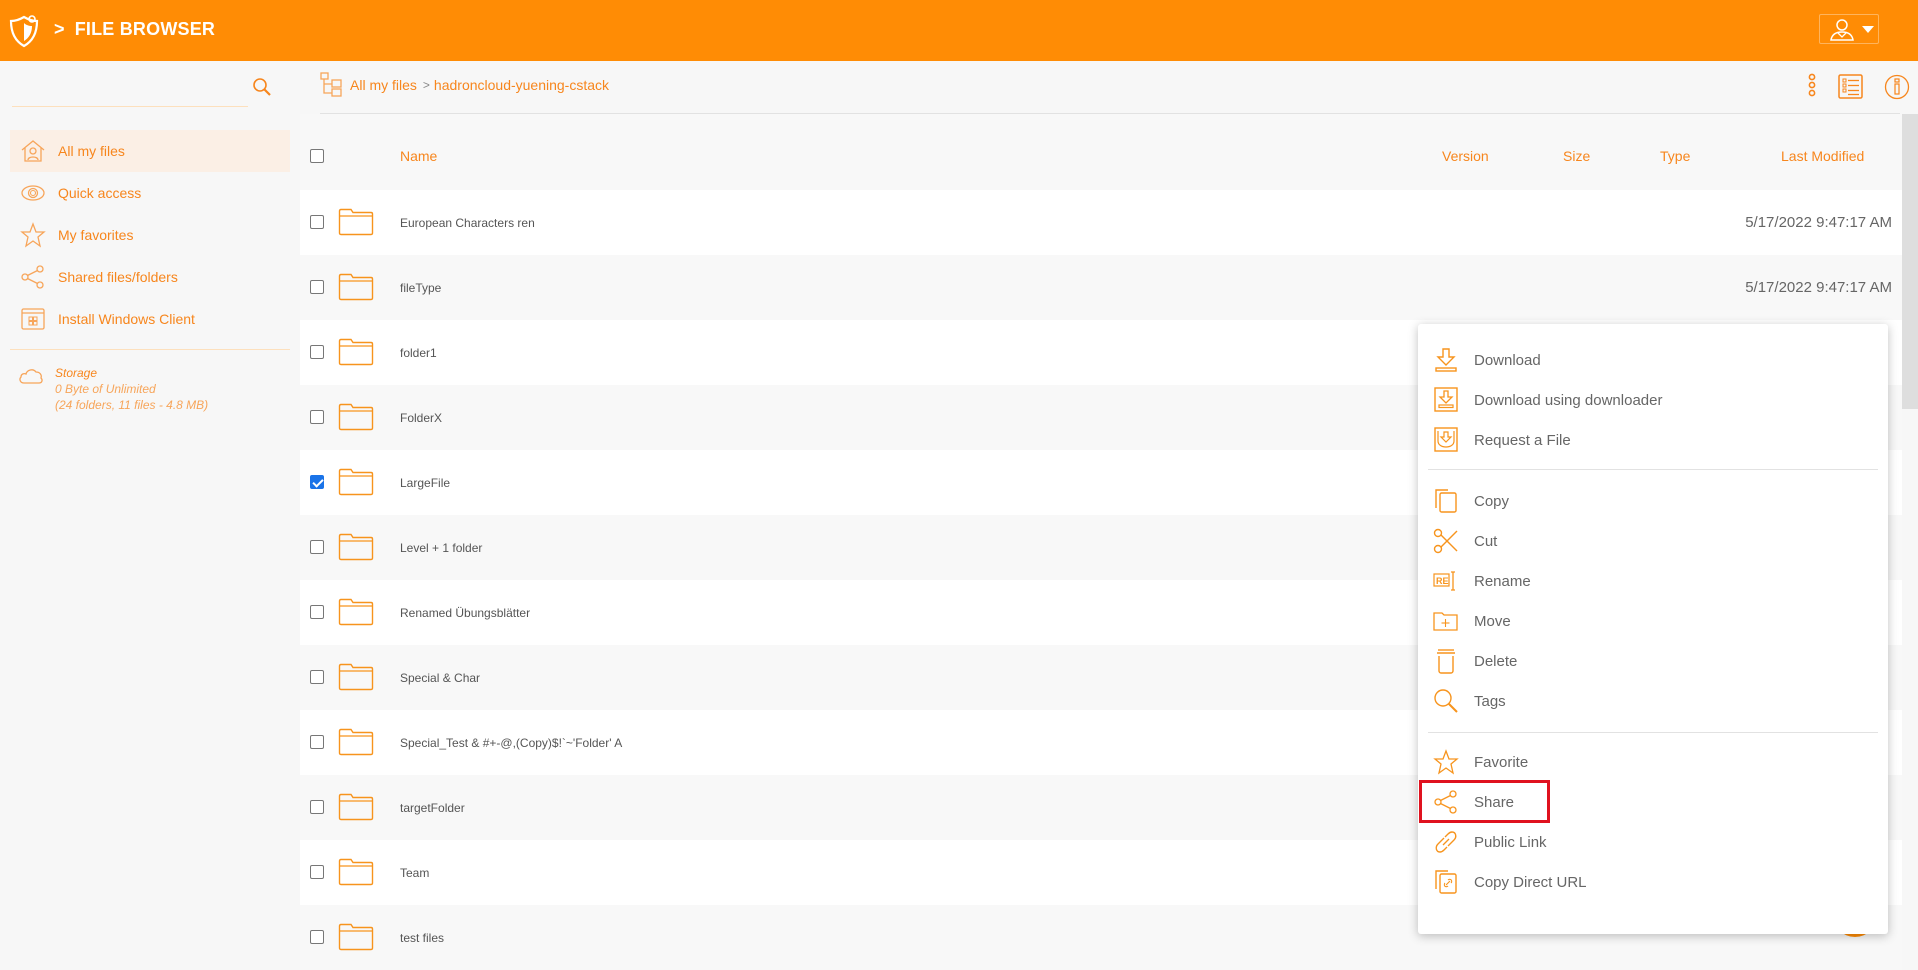 The image size is (1918, 970). What do you see at coordinates (1496, 661) in the screenshot?
I see `menu-item-label: Delete` at bounding box center [1496, 661].